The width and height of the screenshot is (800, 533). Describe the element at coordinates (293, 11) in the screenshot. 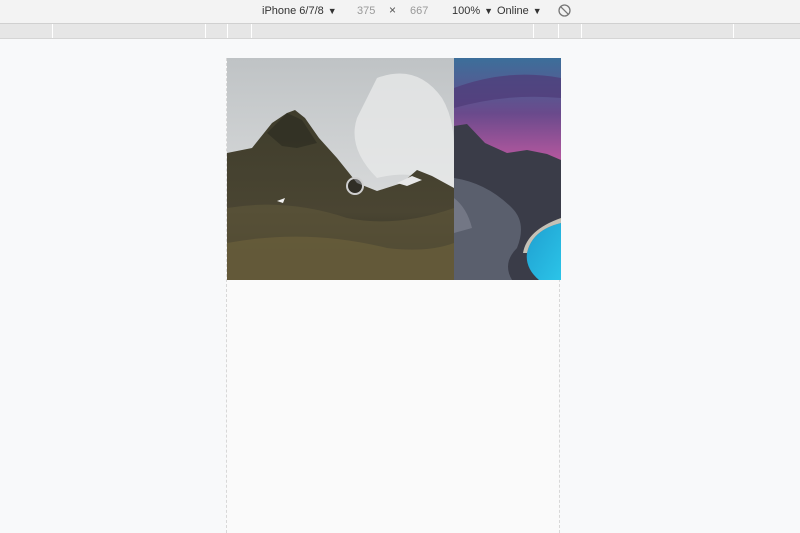

I see `device-name: iPhone 6/7/8` at that location.